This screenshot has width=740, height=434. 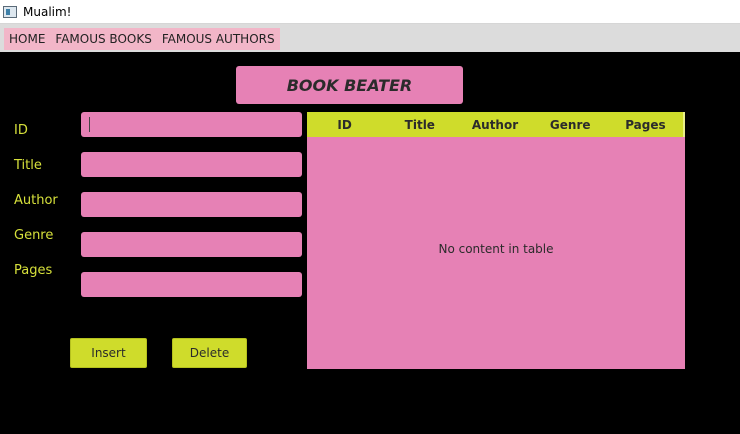 I want to click on window-title: Mualim!, so click(x=47, y=11).